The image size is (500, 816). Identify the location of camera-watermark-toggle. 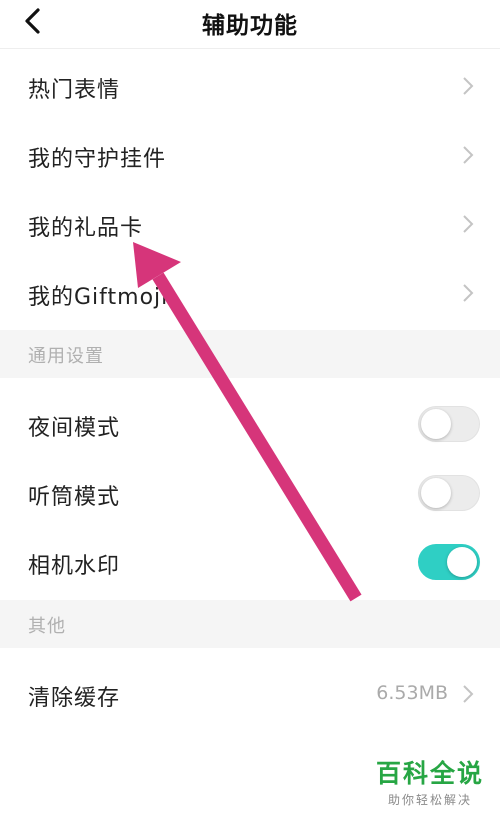
(449, 562).